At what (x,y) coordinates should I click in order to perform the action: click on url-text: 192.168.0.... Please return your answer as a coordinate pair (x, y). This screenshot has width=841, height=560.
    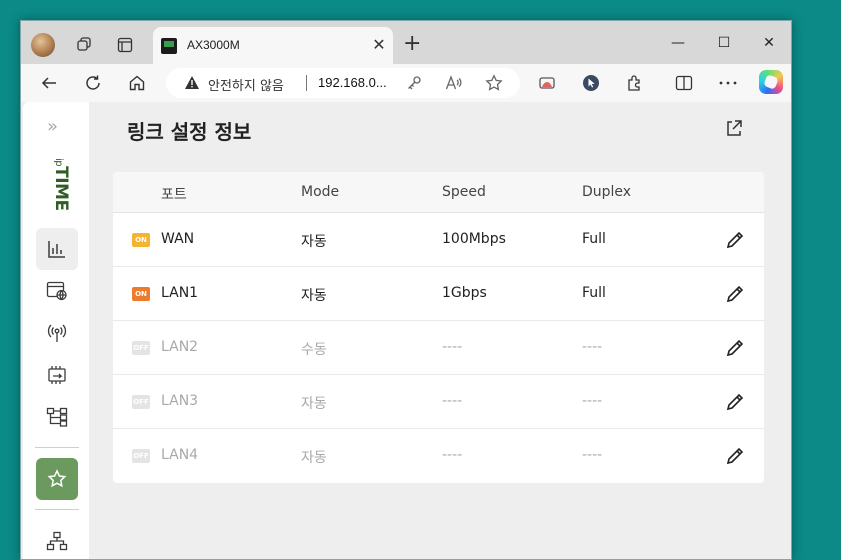
    Looking at the image, I should click on (352, 82).